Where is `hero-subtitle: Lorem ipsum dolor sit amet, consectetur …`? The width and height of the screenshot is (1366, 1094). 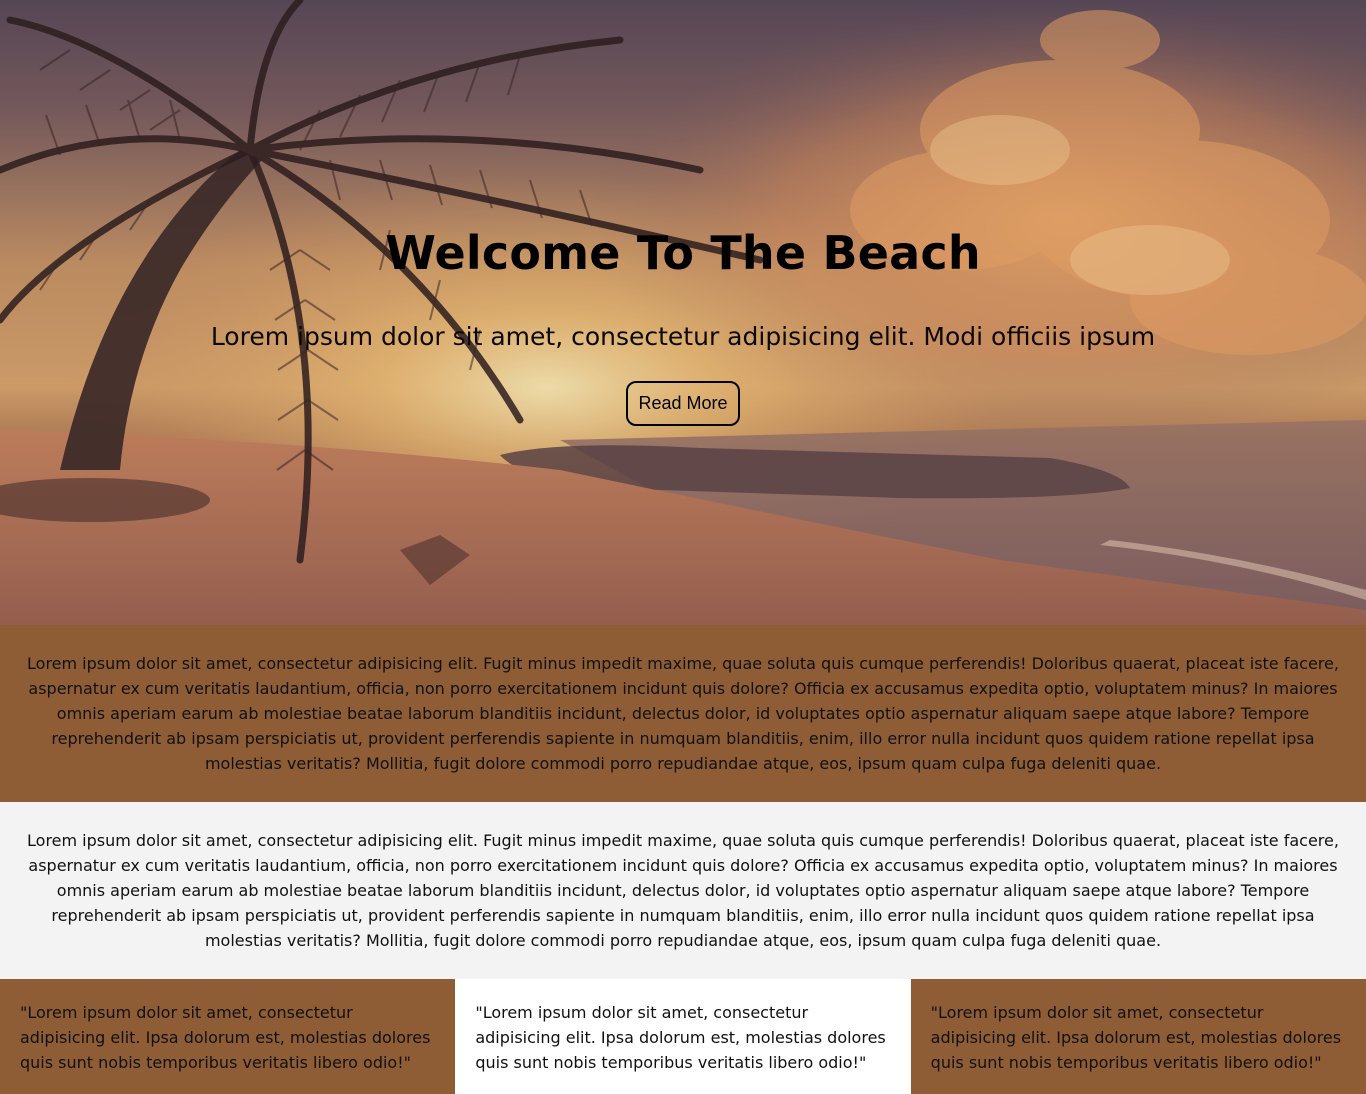
hero-subtitle: Lorem ipsum dolor sit amet, consectetur … is located at coordinates (683, 336).